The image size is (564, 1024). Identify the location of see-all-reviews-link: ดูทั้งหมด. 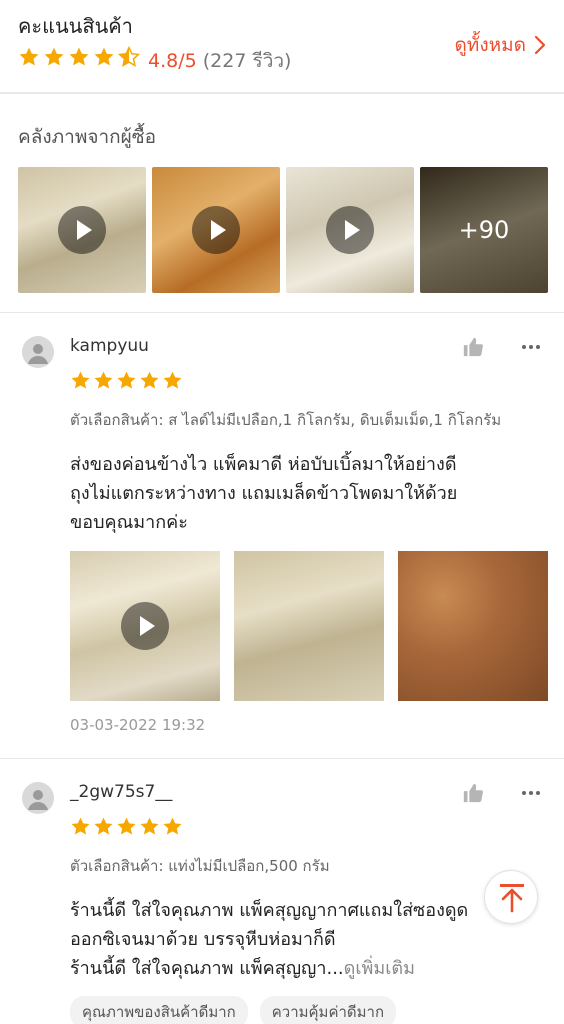
(500, 45).